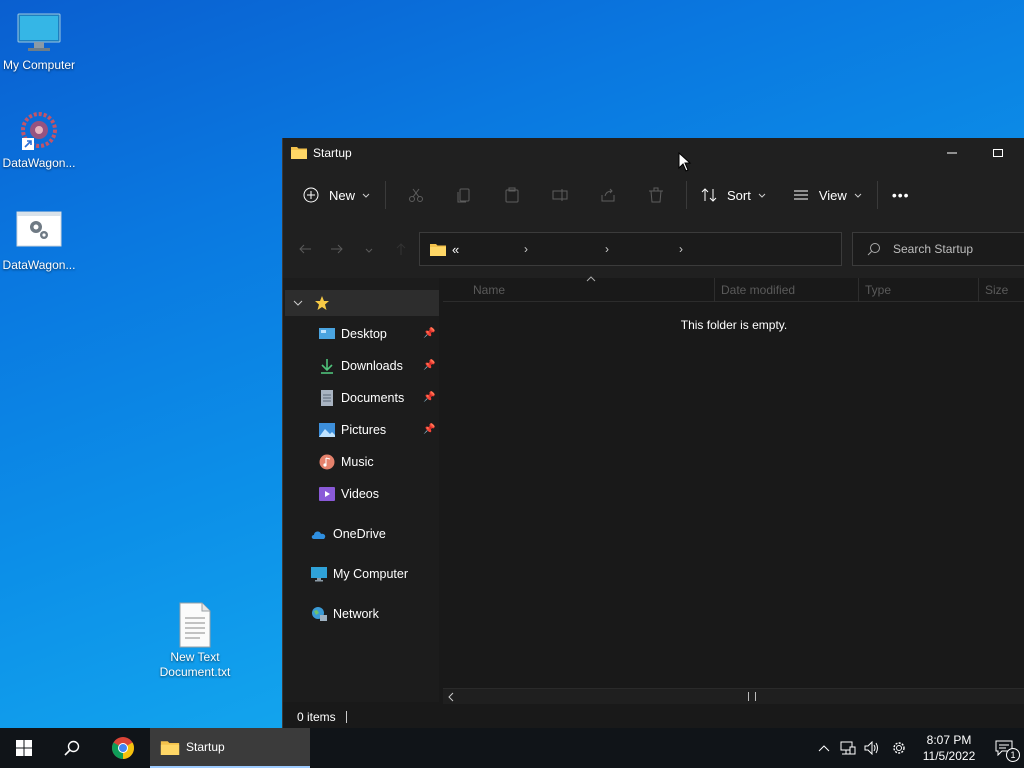  What do you see at coordinates (230, 748) in the screenshot?
I see `taskbar-item-startup: Startup` at bounding box center [230, 748].